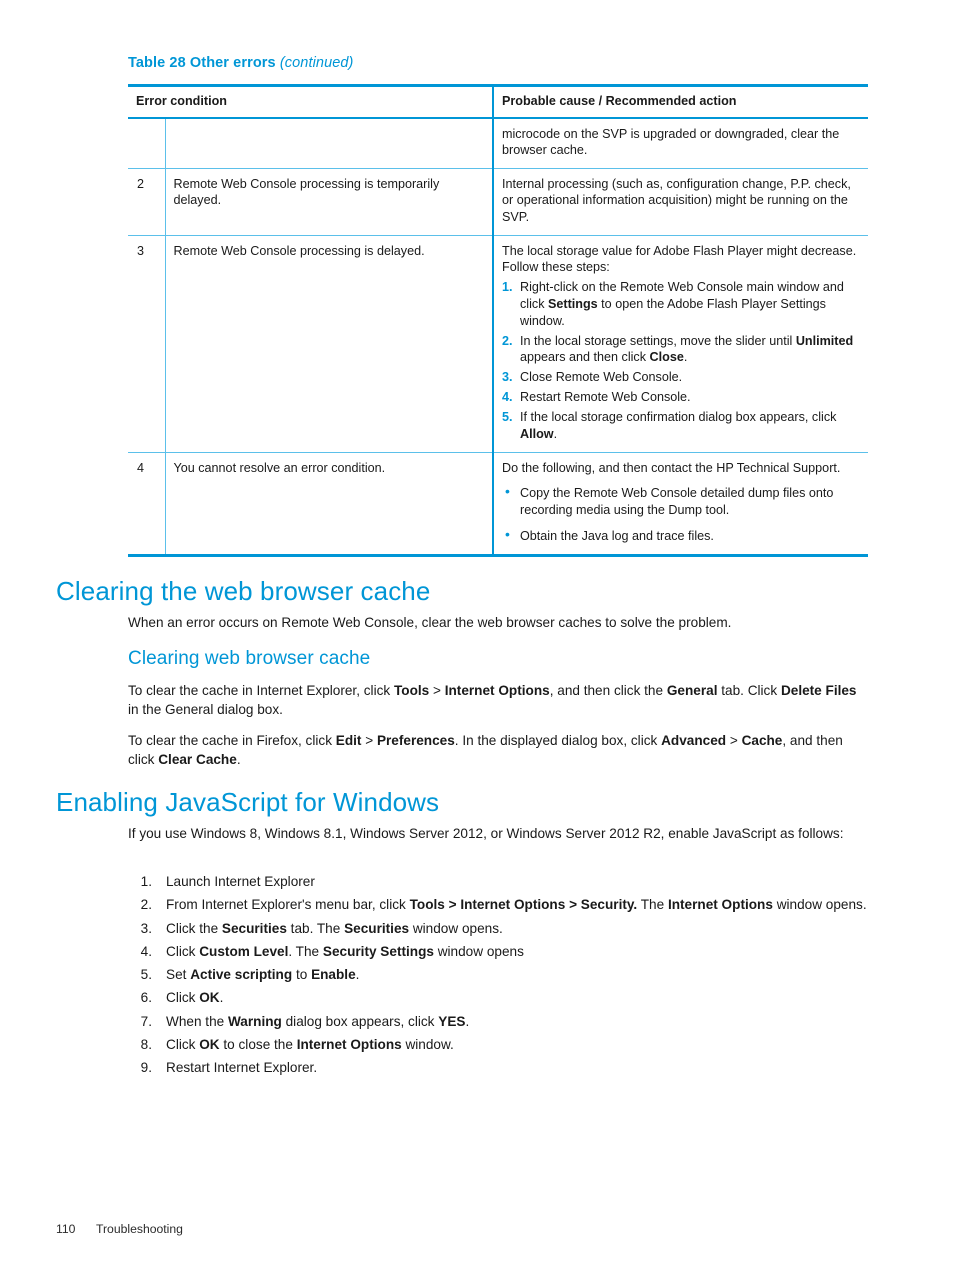  What do you see at coordinates (194, 928) in the screenshot?
I see `step-text-1: Click the` at bounding box center [194, 928].